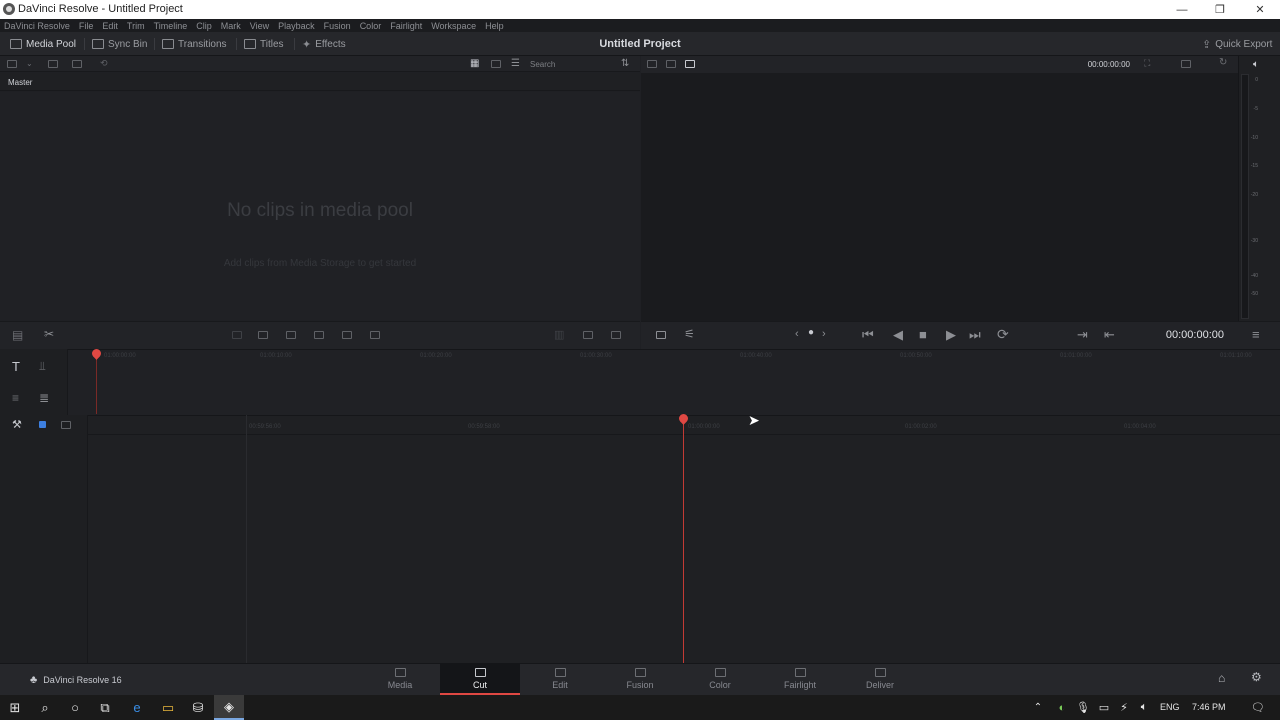 This screenshot has height=720, width=1280. Describe the element at coordinates (453, 26) in the screenshot. I see `menu-workspace: Workspace` at that location.